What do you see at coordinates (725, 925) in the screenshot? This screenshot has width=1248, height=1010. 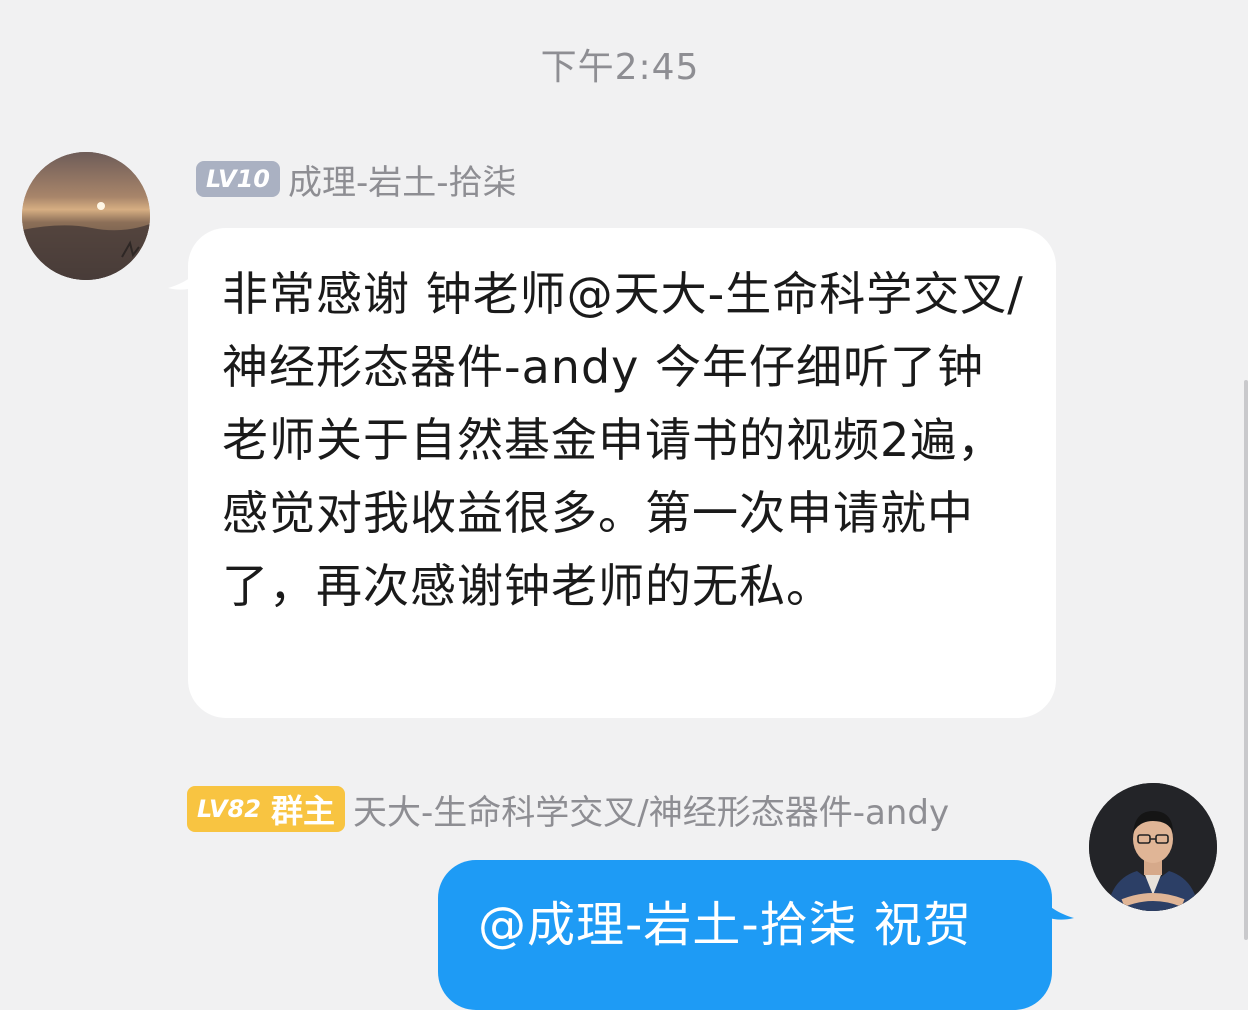 I see `outgoing-message-text: @成理-岩土-拾柒 祝贺` at bounding box center [725, 925].